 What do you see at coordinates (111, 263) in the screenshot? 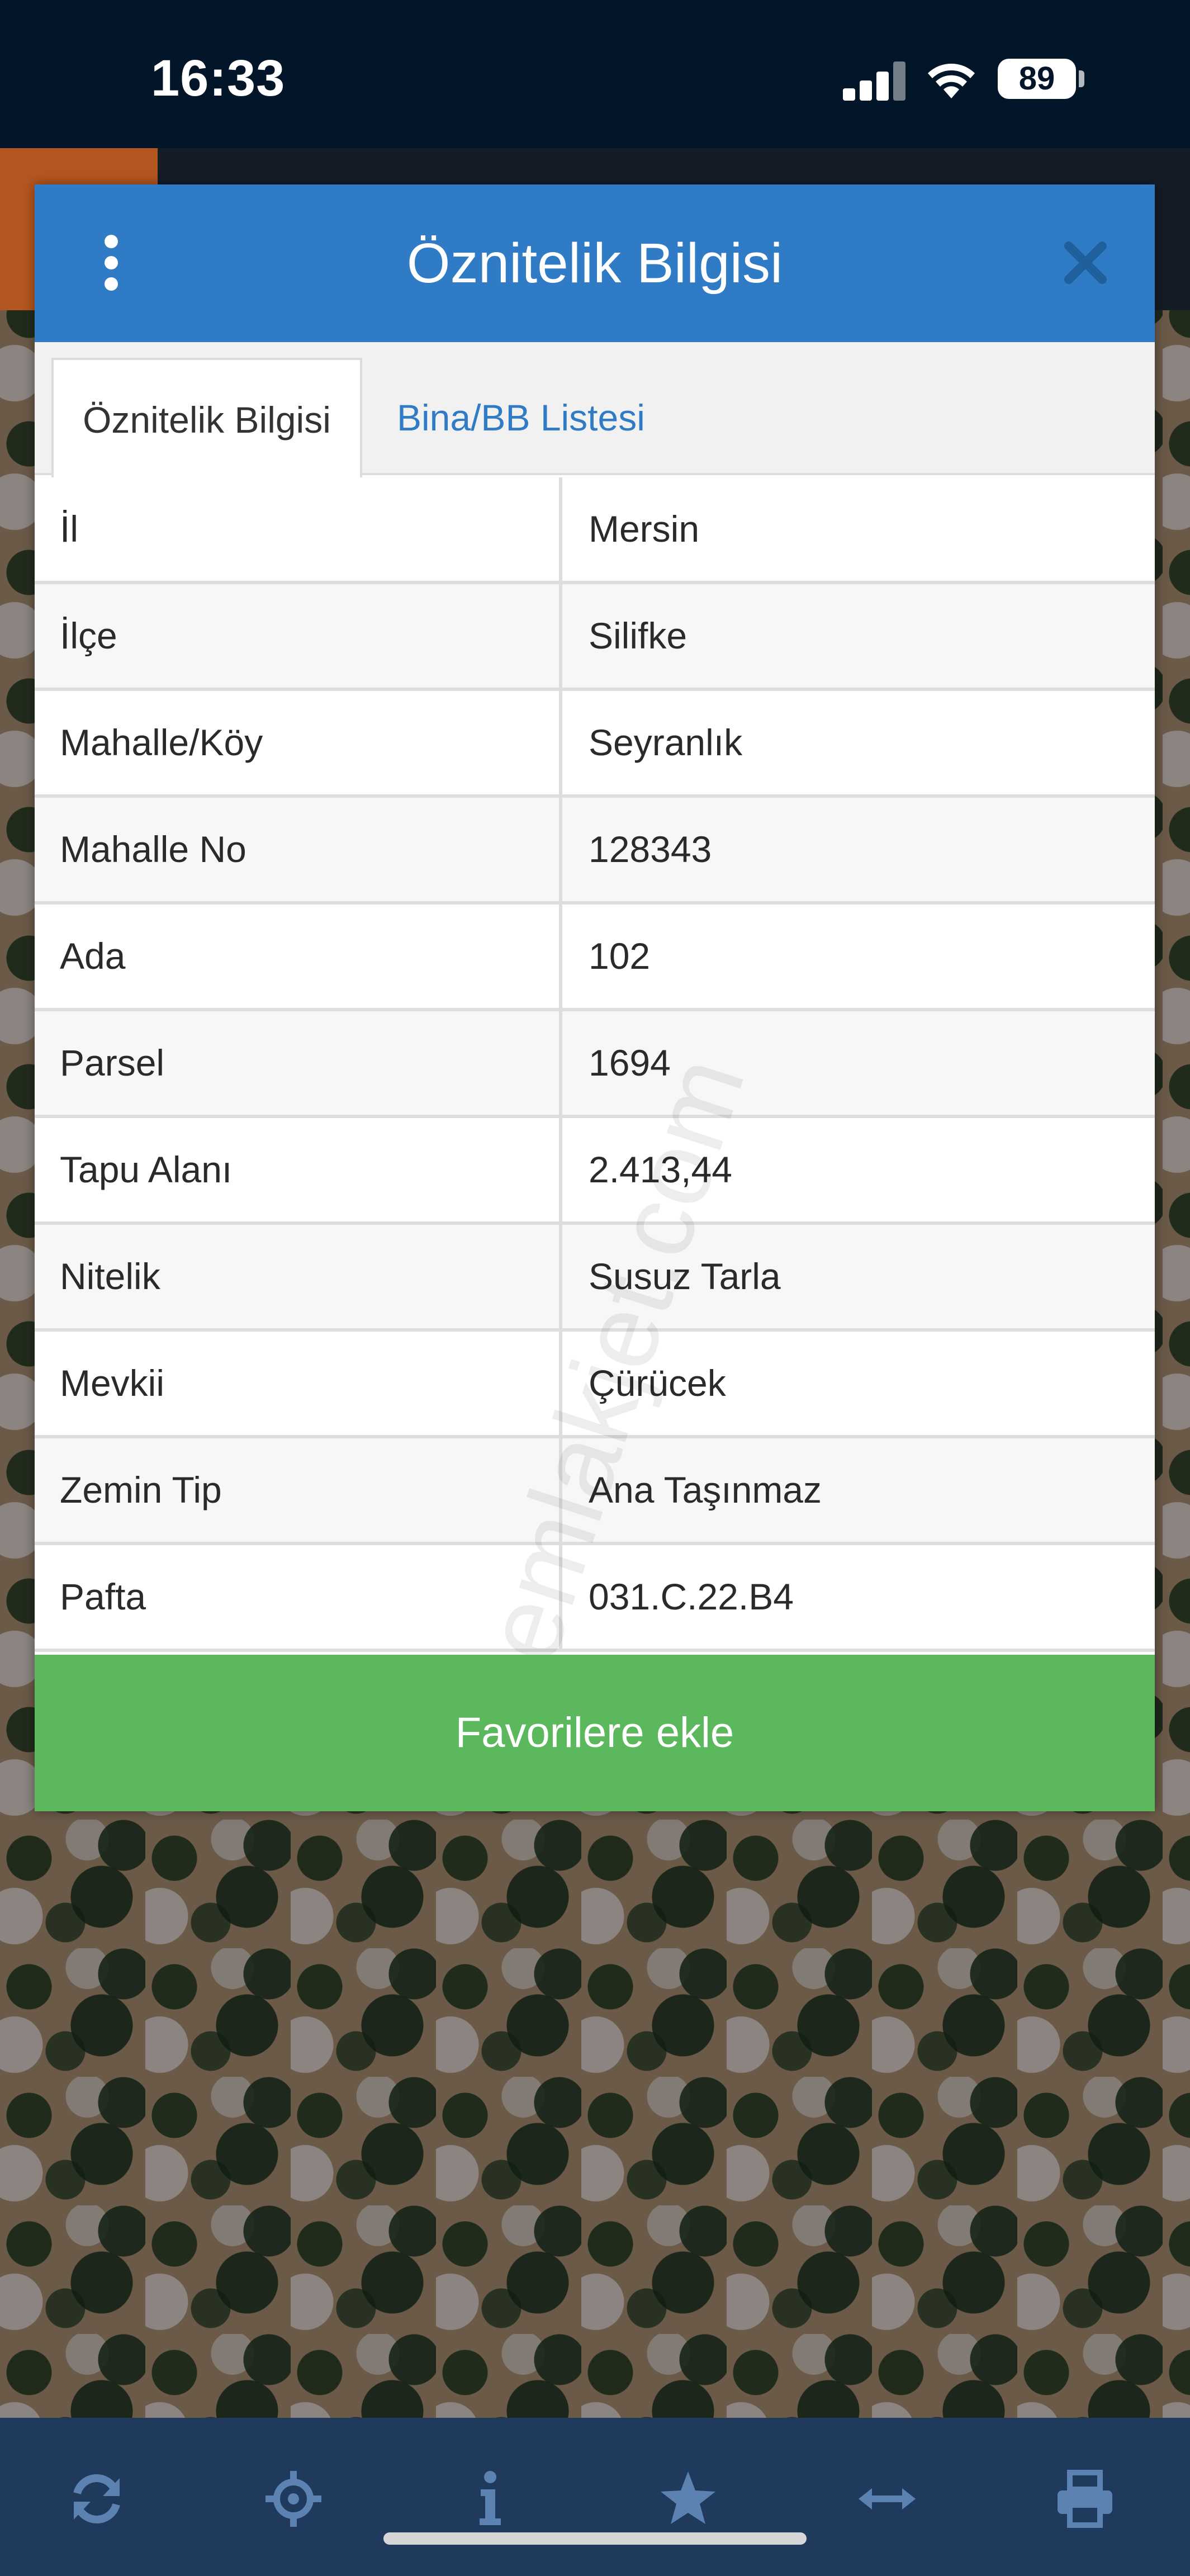
I see `more-options-icon` at bounding box center [111, 263].